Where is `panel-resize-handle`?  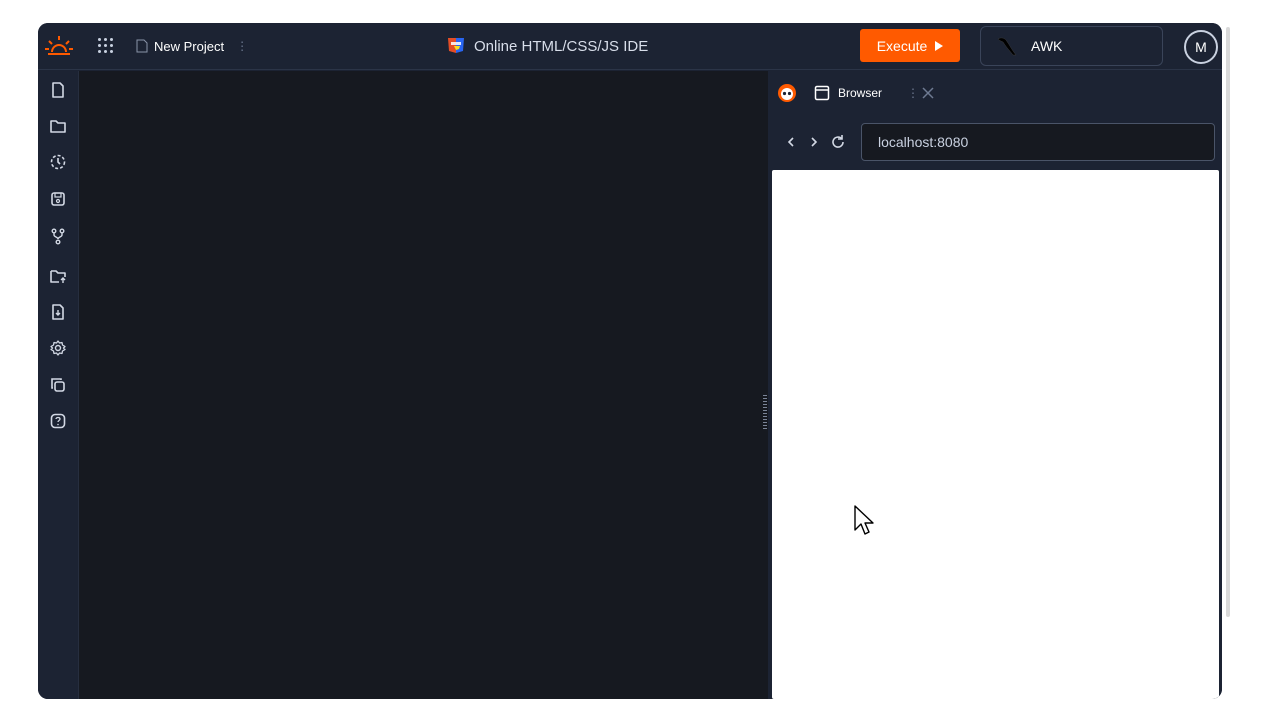
panel-resize-handle is located at coordinates (765, 412).